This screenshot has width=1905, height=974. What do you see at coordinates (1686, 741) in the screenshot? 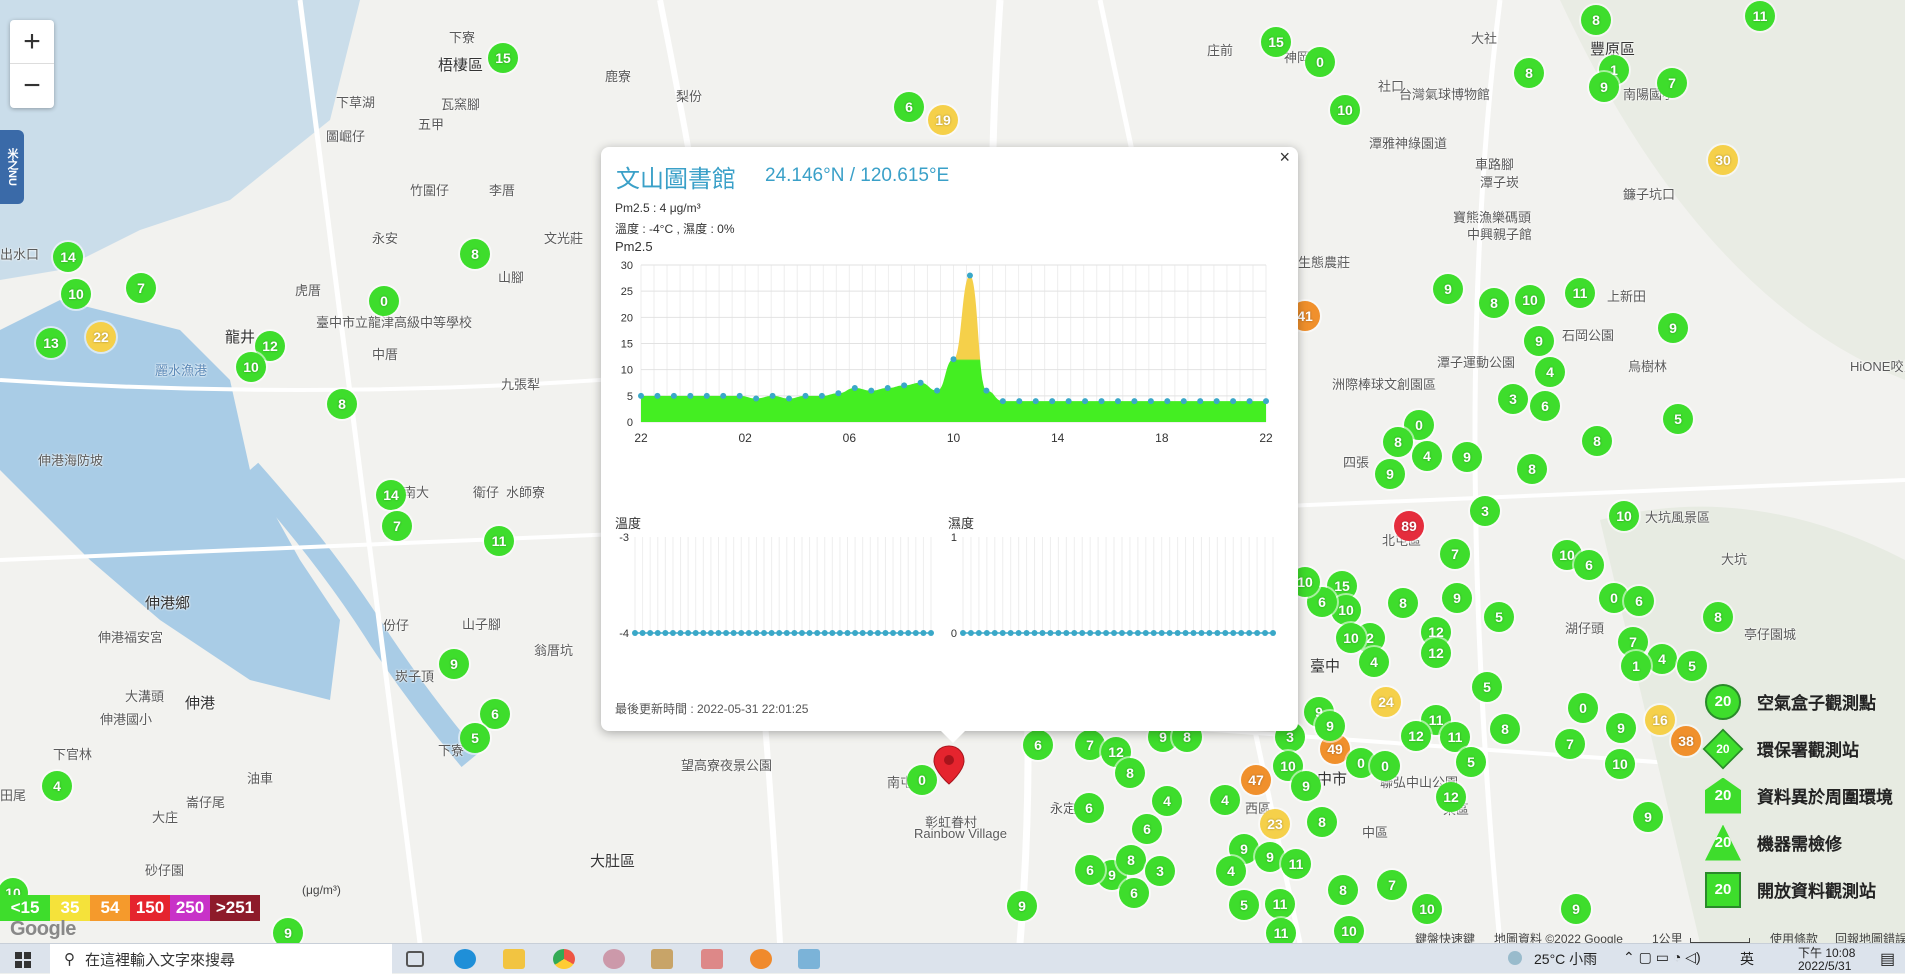
I see `station-marker: 38` at bounding box center [1686, 741].